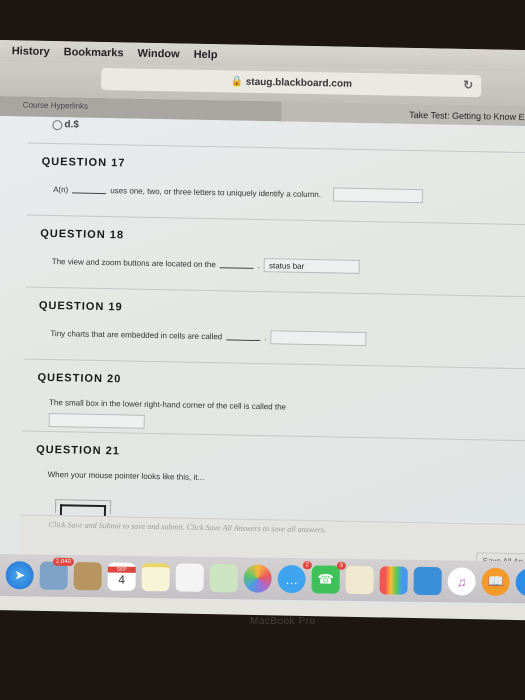 The image size is (525, 700). I want to click on facetime-icon: ☎ 3, so click(328, 577).